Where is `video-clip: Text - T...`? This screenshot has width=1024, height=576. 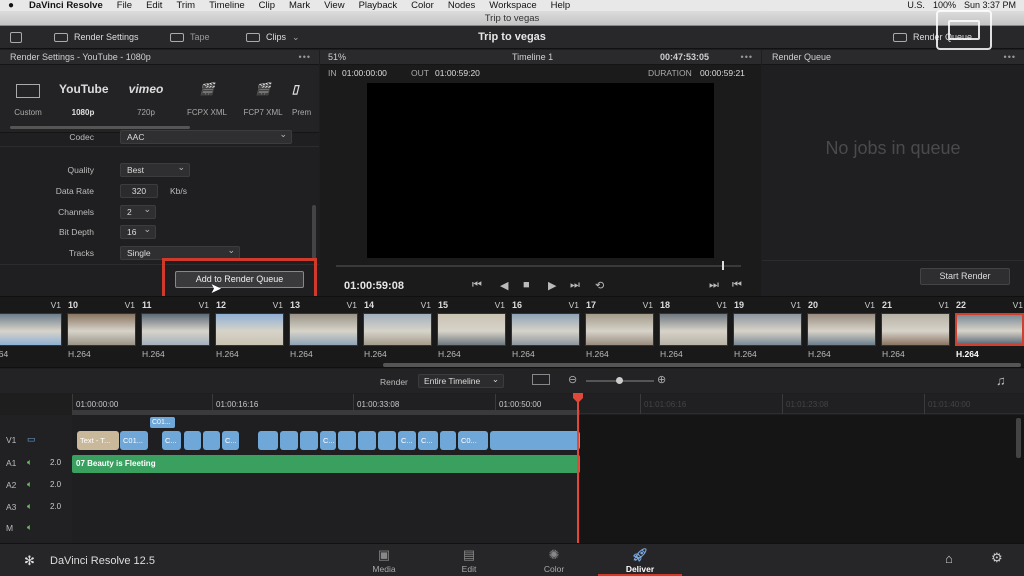 video-clip: Text - T... is located at coordinates (98, 440).